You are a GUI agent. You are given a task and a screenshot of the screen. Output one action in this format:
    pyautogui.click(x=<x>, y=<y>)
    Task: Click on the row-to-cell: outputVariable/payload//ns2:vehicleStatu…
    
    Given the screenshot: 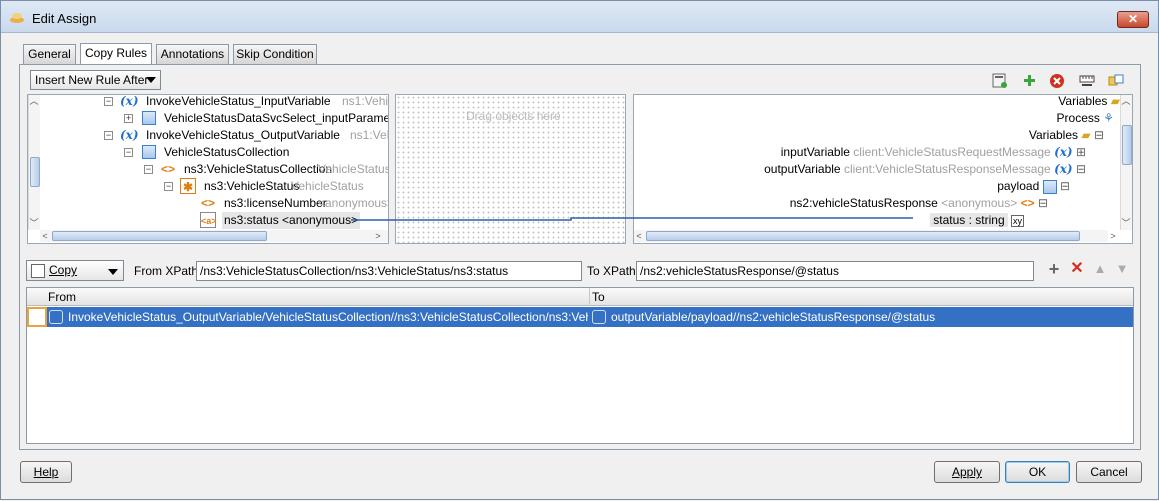 What is the action you would take?
    pyautogui.click(x=773, y=317)
    